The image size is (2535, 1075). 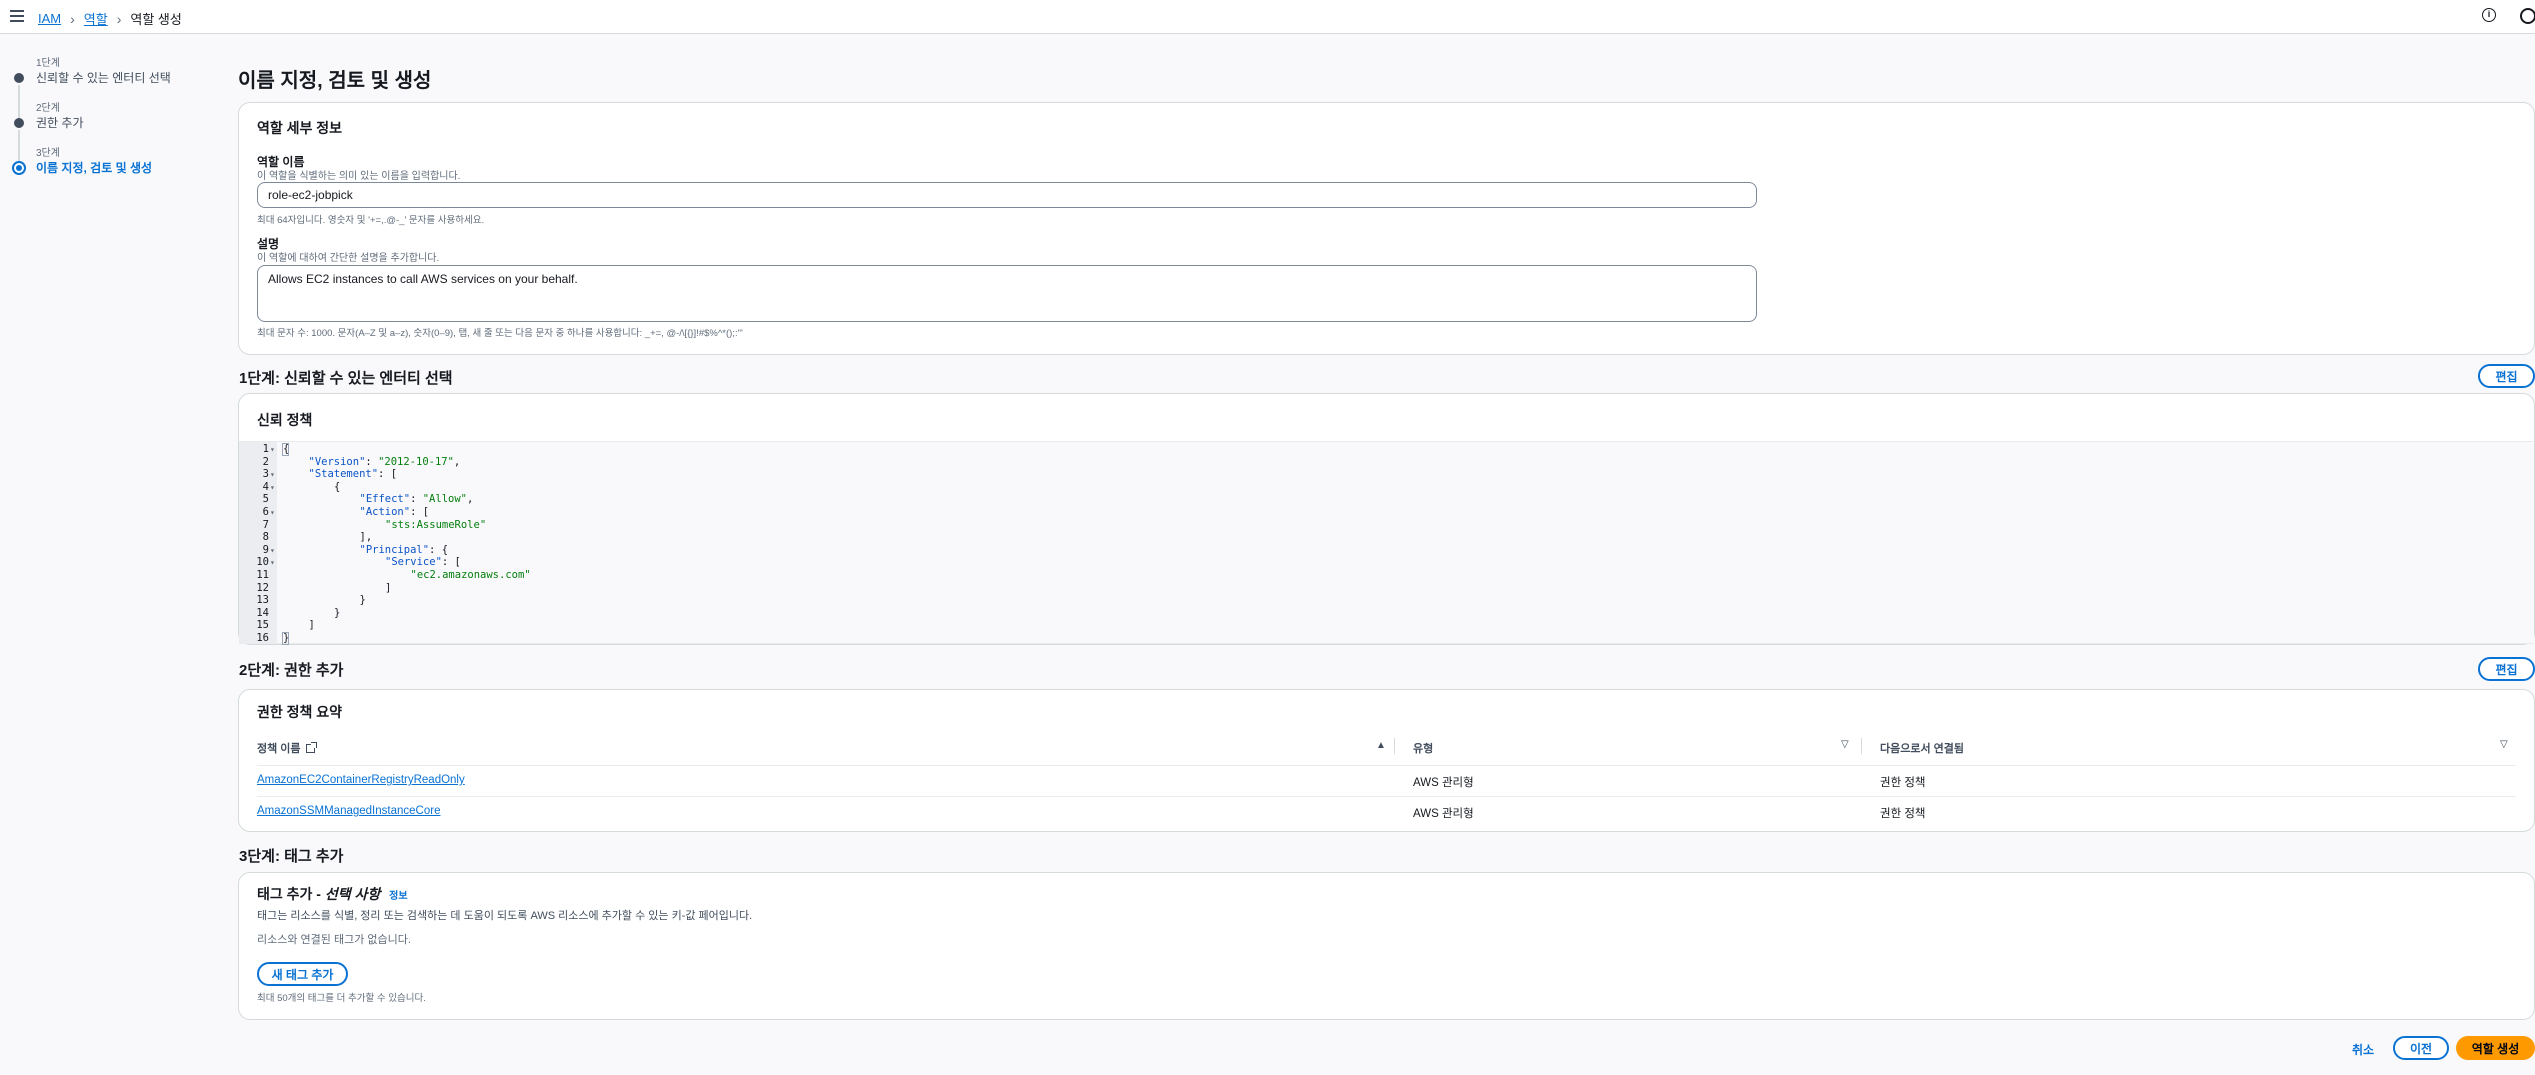 I want to click on previous-button: 이전, so click(x=2421, y=1048).